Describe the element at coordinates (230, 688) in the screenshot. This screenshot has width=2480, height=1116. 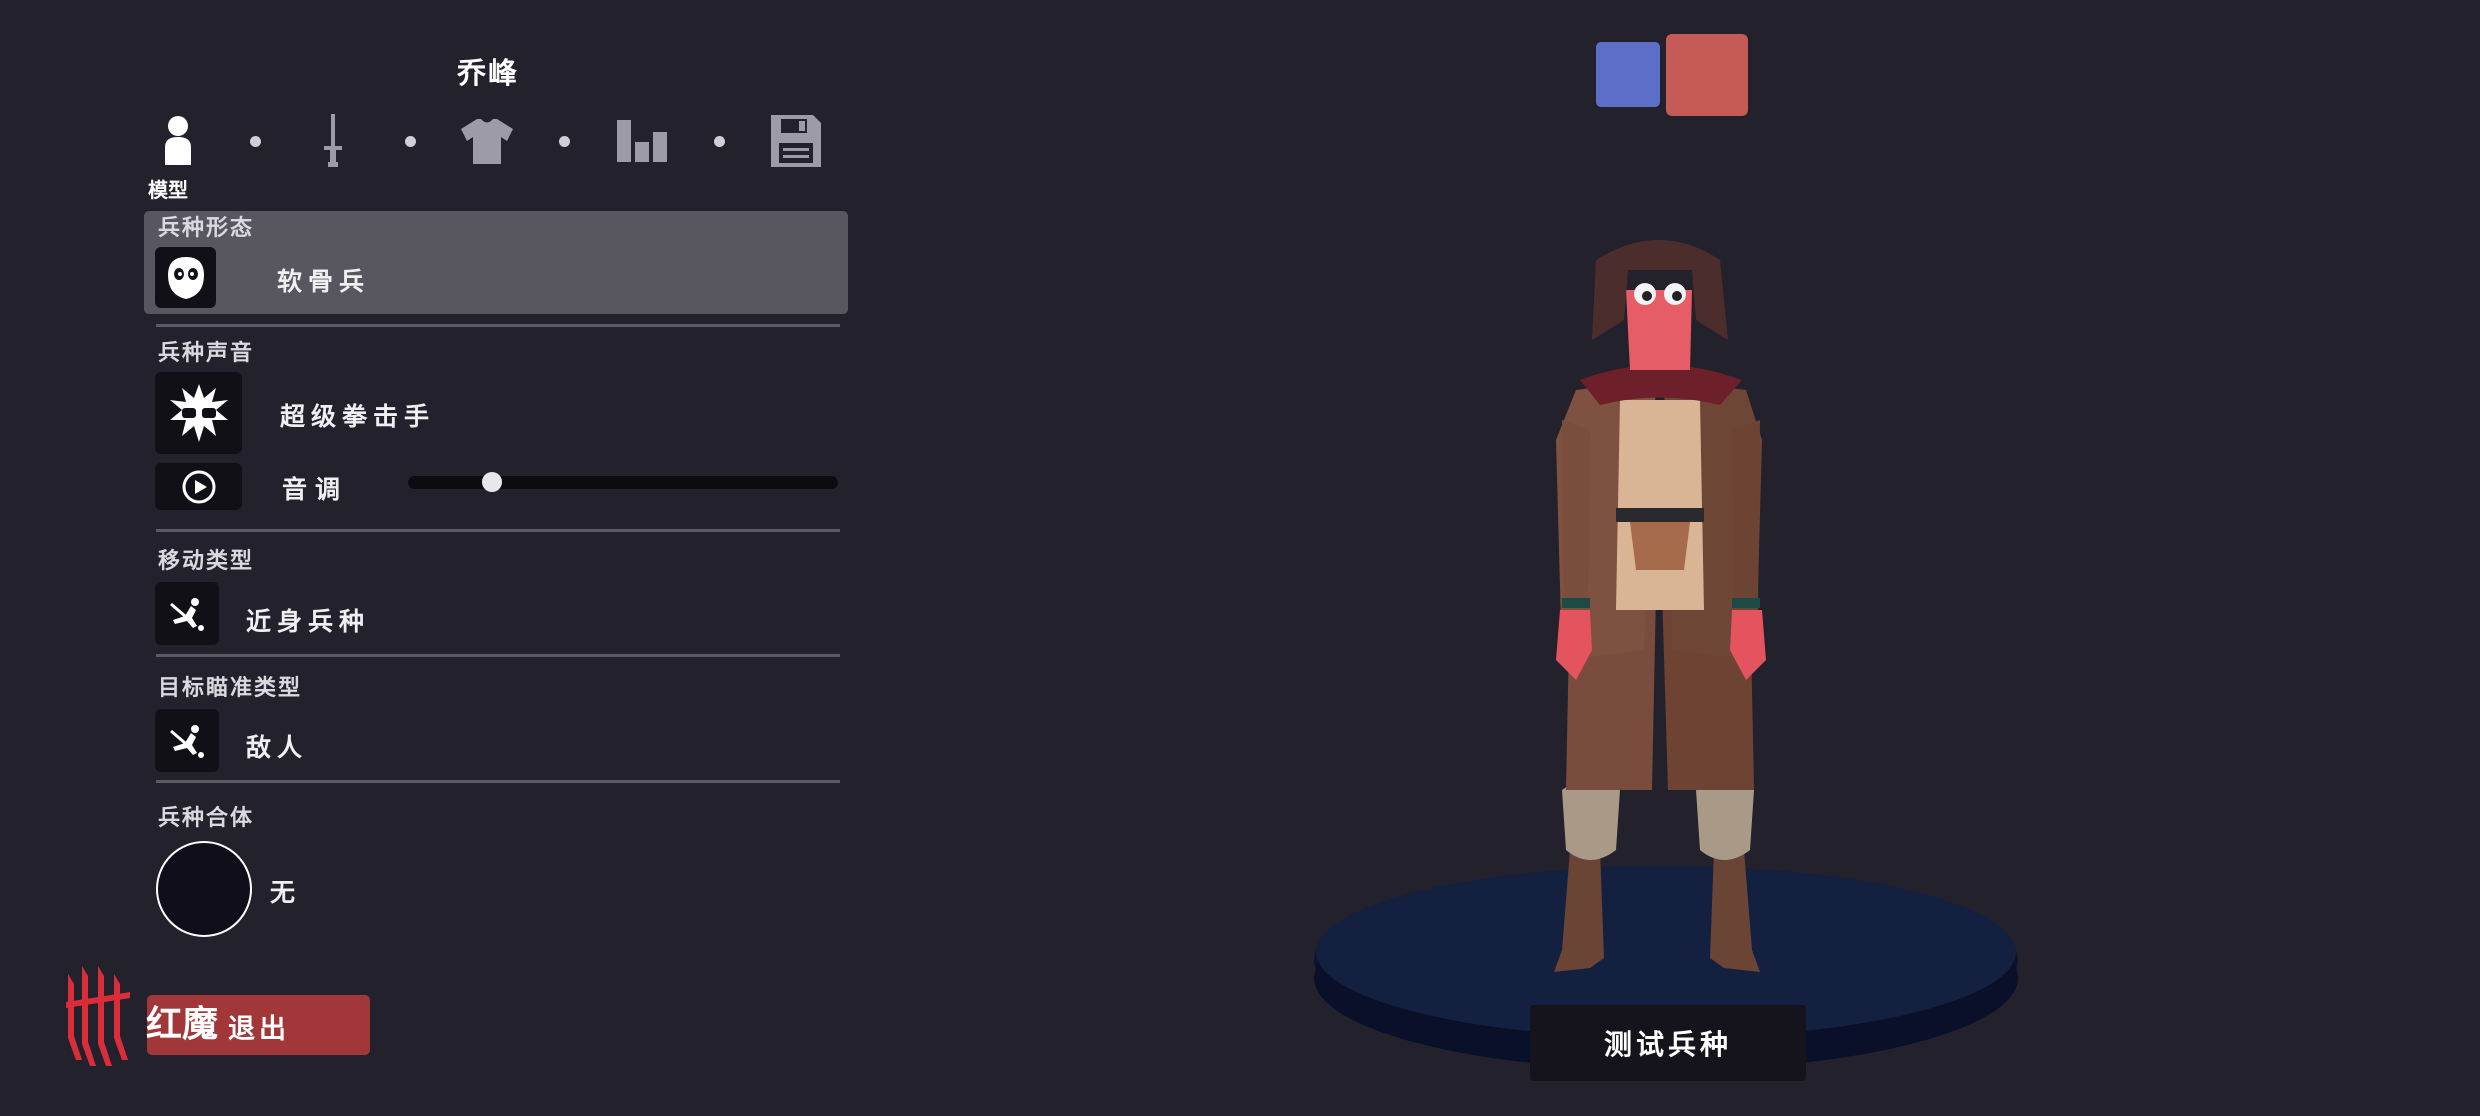
I see `target-type-title: 目标瞄准类型` at that location.